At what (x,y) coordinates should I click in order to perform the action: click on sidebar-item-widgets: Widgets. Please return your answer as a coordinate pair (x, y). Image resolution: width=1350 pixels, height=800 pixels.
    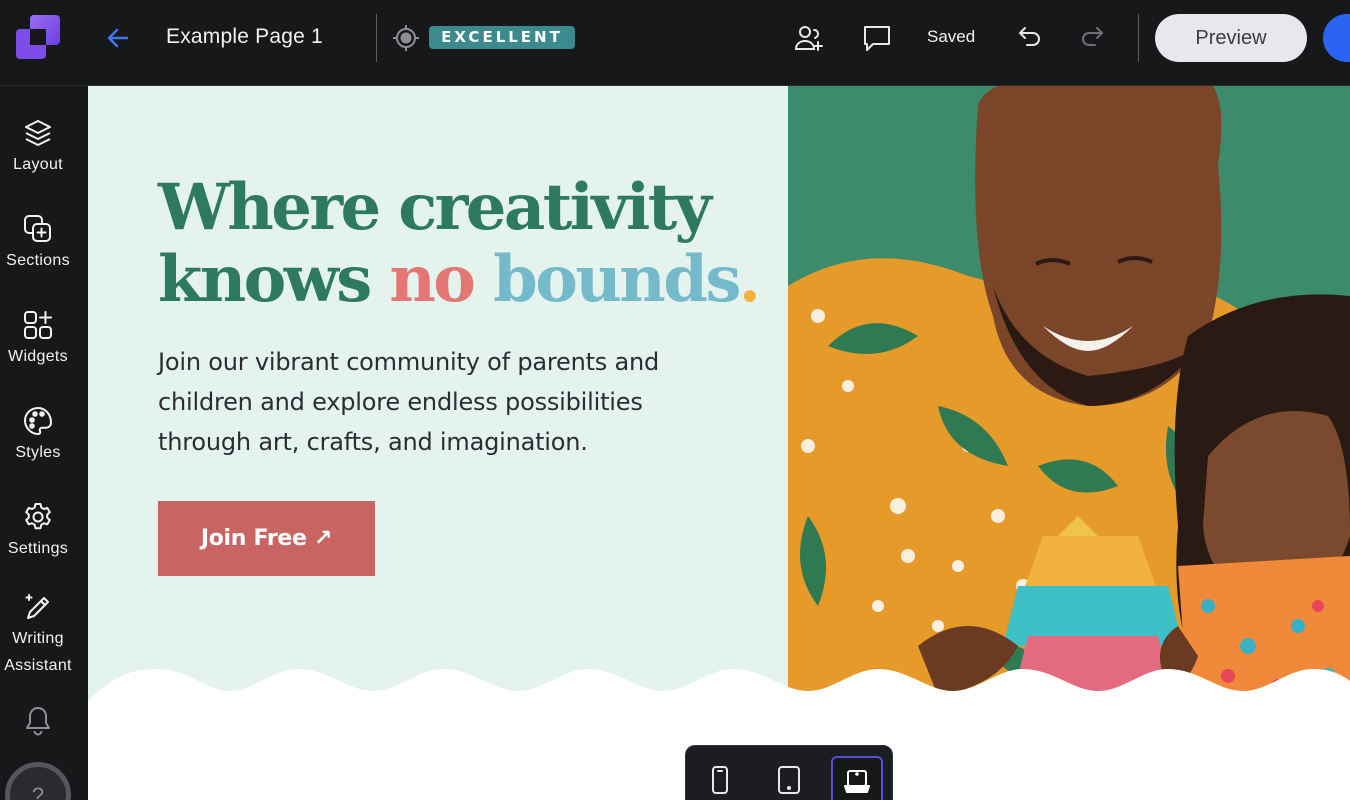
    Looking at the image, I should click on (38, 339).